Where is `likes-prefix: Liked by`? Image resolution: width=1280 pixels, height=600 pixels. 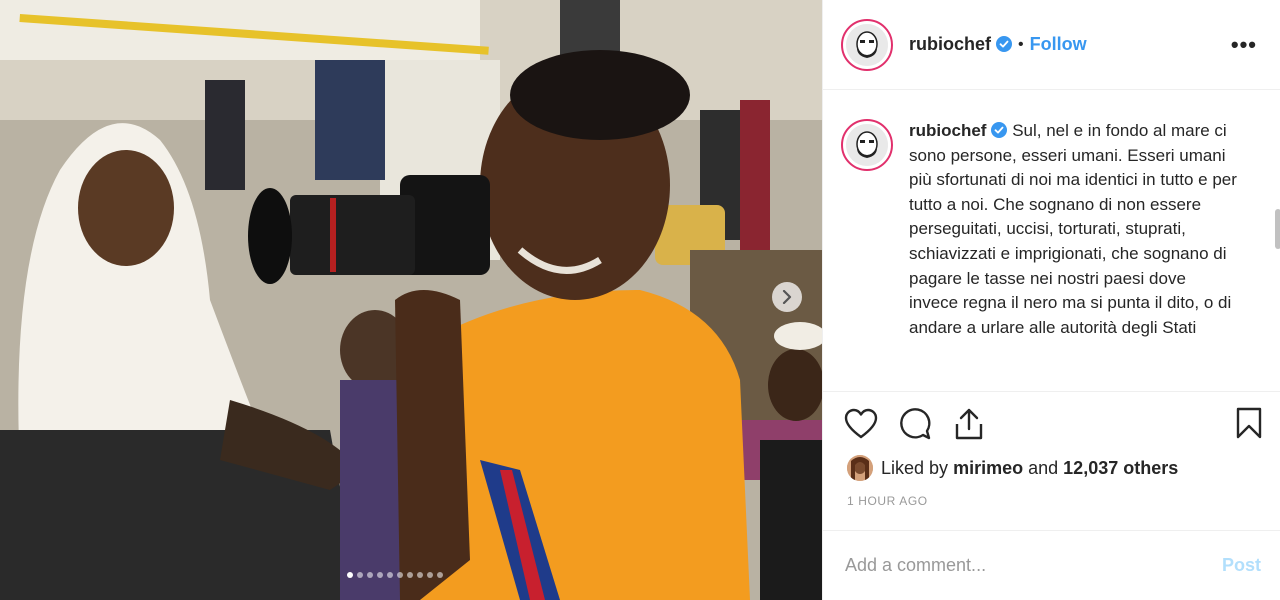 likes-prefix: Liked by is located at coordinates (915, 467).